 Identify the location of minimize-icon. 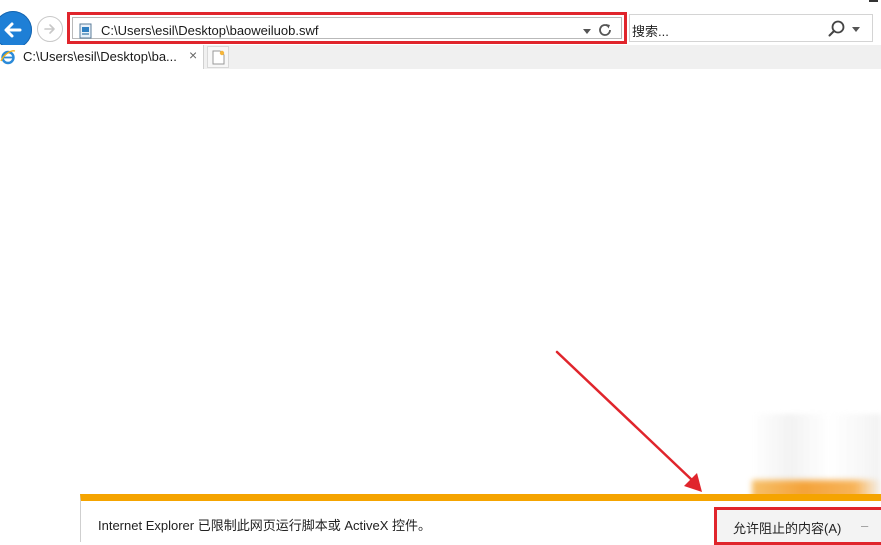
(873, 1).